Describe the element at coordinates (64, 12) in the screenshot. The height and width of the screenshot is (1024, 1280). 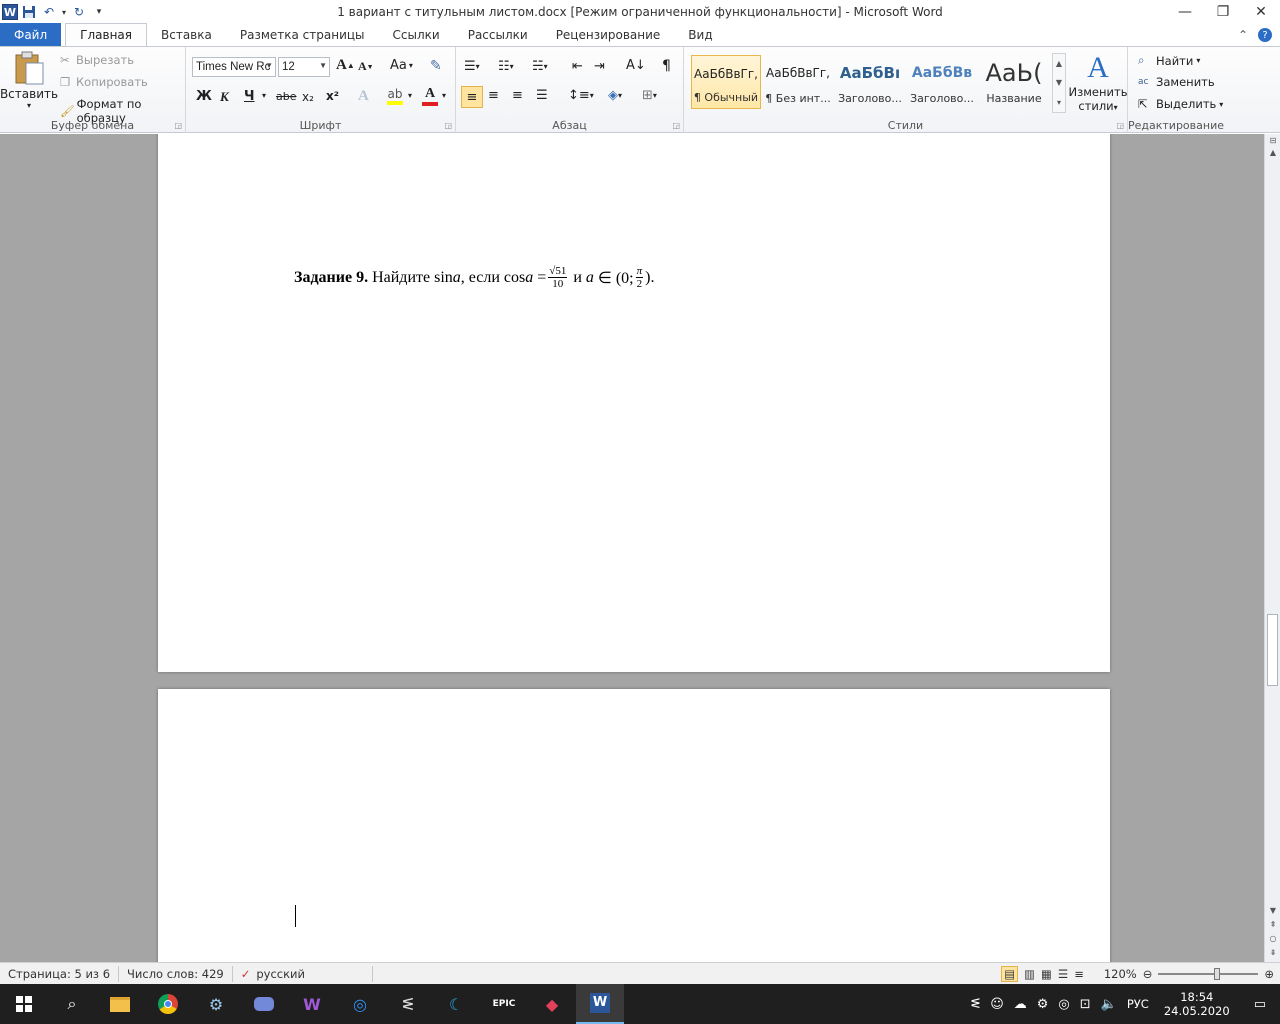
I see `undo-dropdown-icon: ▾` at that location.